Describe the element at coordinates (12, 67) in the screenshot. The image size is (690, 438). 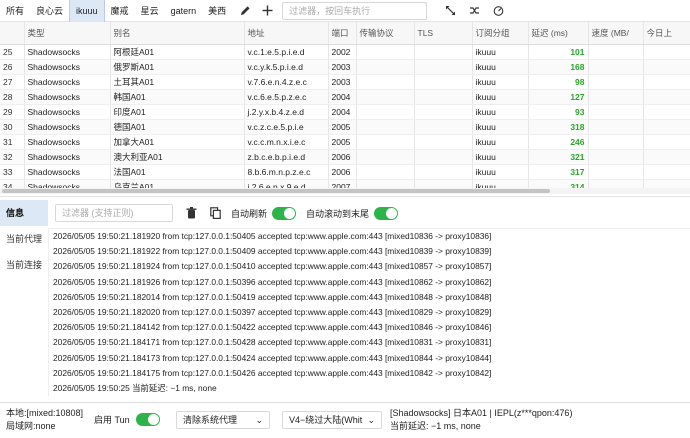
I see `cell-idx: 26` at that location.